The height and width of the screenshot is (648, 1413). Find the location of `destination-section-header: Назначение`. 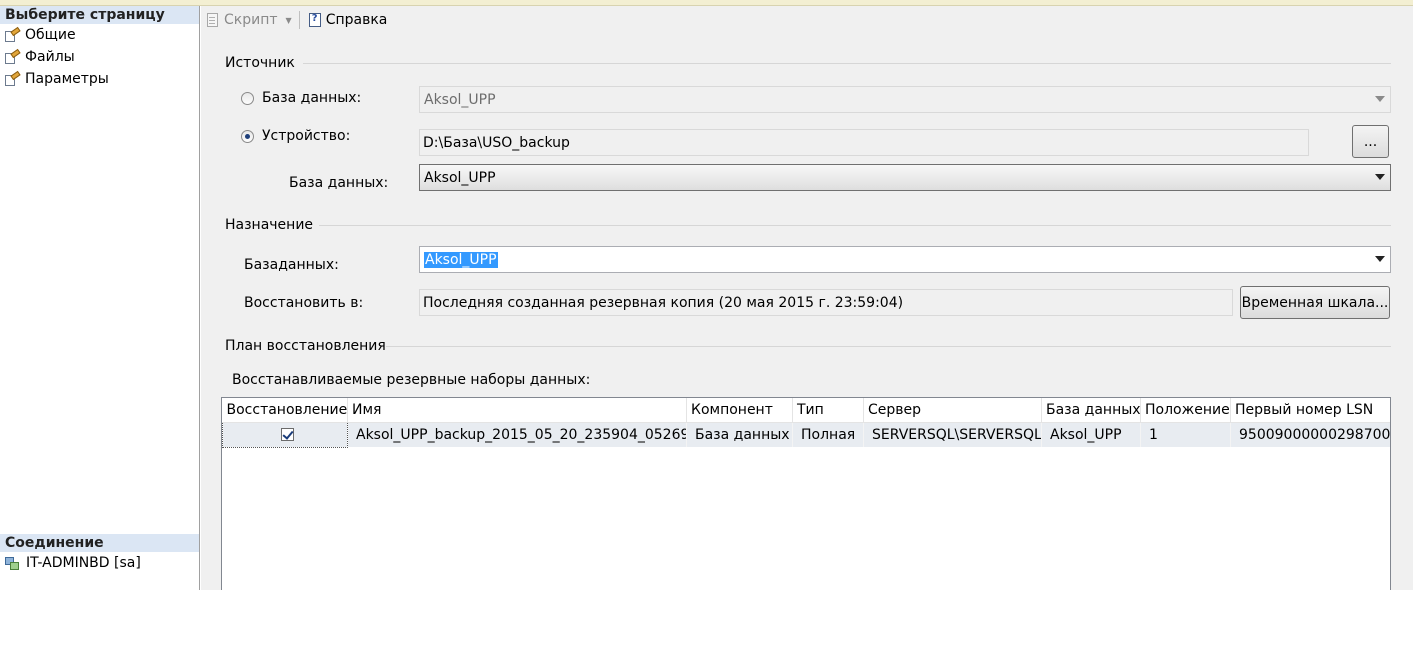

destination-section-header: Назначение is located at coordinates (273, 225).